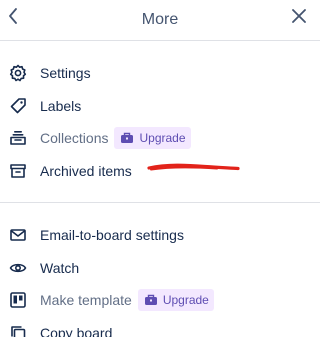 Image resolution: width=320 pixels, height=337 pixels. I want to click on menu-item-settings: Settings, so click(160, 73).